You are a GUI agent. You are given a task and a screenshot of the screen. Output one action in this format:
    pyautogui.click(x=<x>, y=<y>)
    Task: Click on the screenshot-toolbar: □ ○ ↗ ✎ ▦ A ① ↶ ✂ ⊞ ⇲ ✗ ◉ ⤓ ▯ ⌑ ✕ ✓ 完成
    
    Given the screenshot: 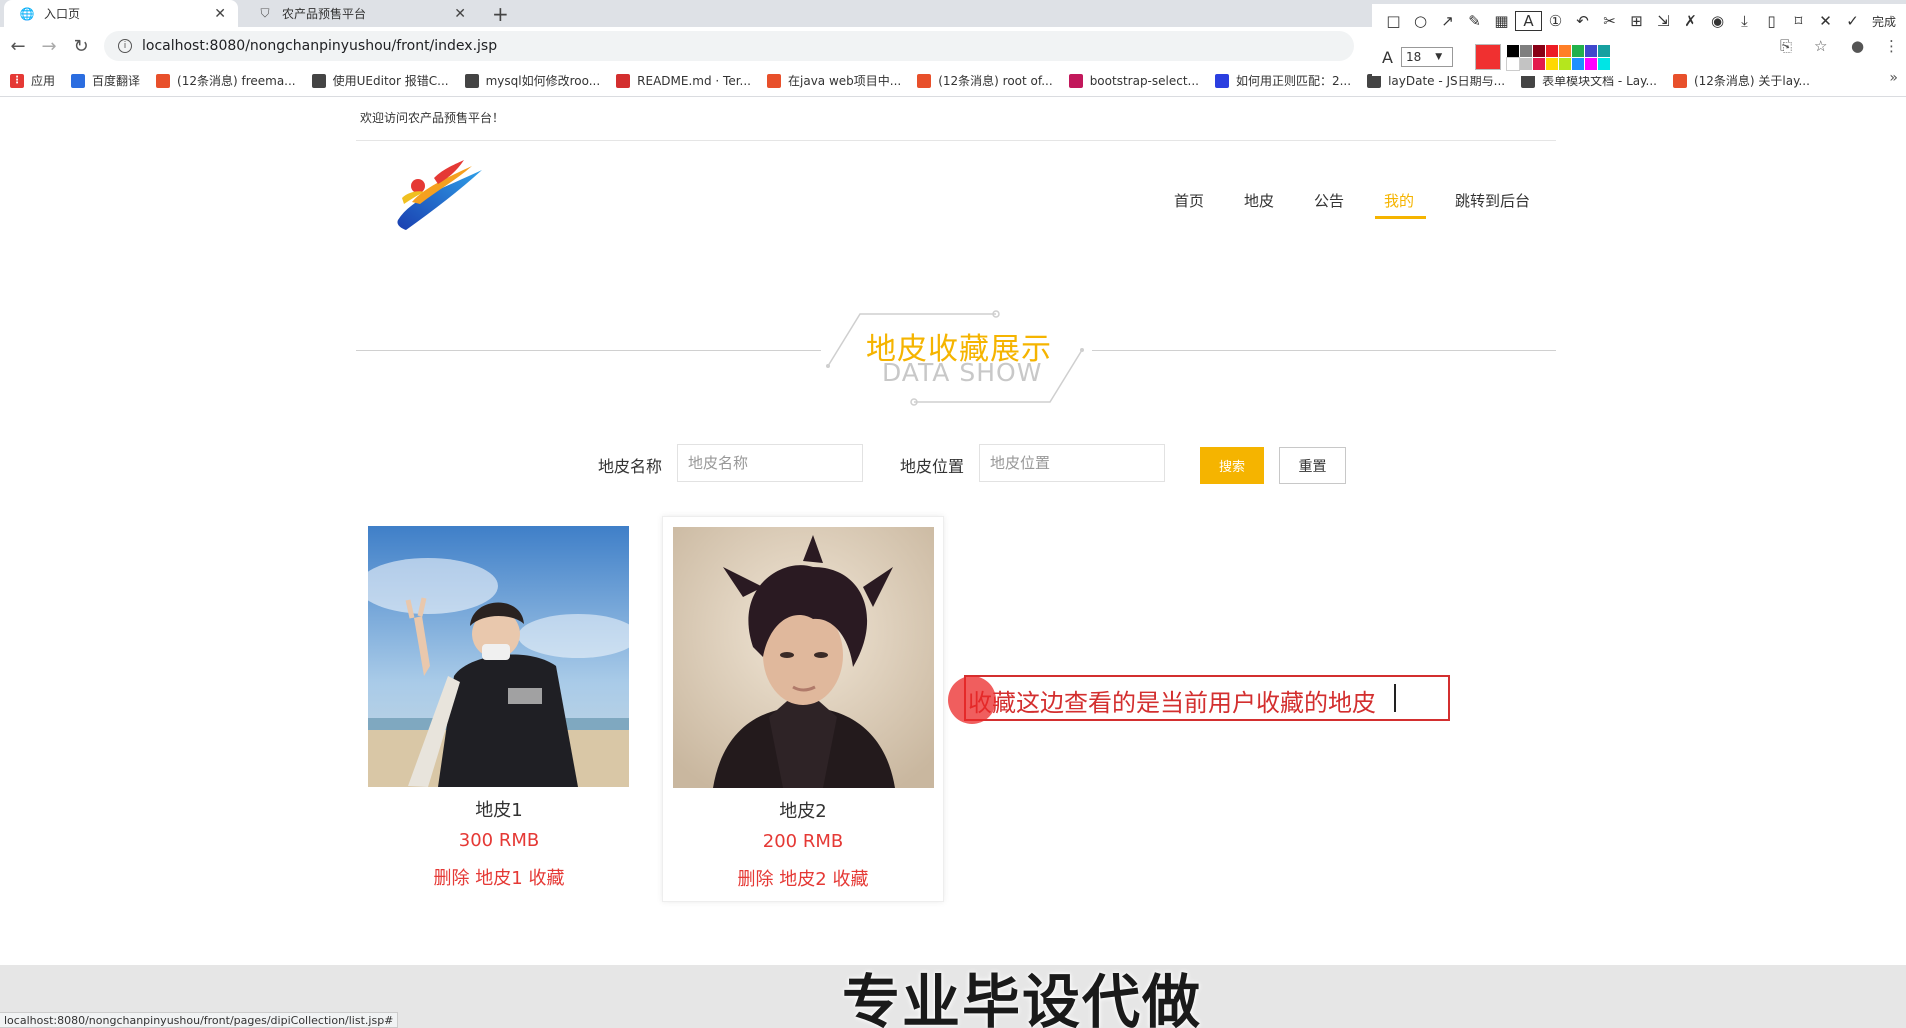 What is the action you would take?
    pyautogui.click(x=1639, y=21)
    